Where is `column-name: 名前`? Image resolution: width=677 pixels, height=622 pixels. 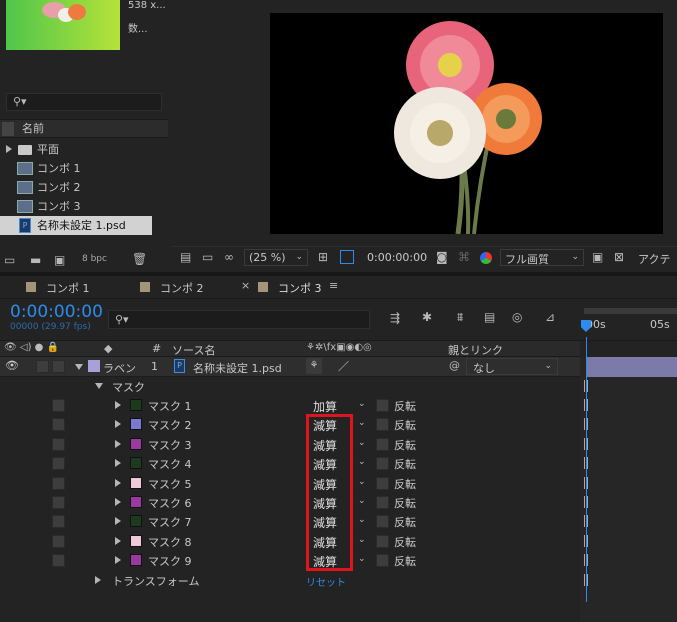
column-name: 名前 is located at coordinates (33, 128).